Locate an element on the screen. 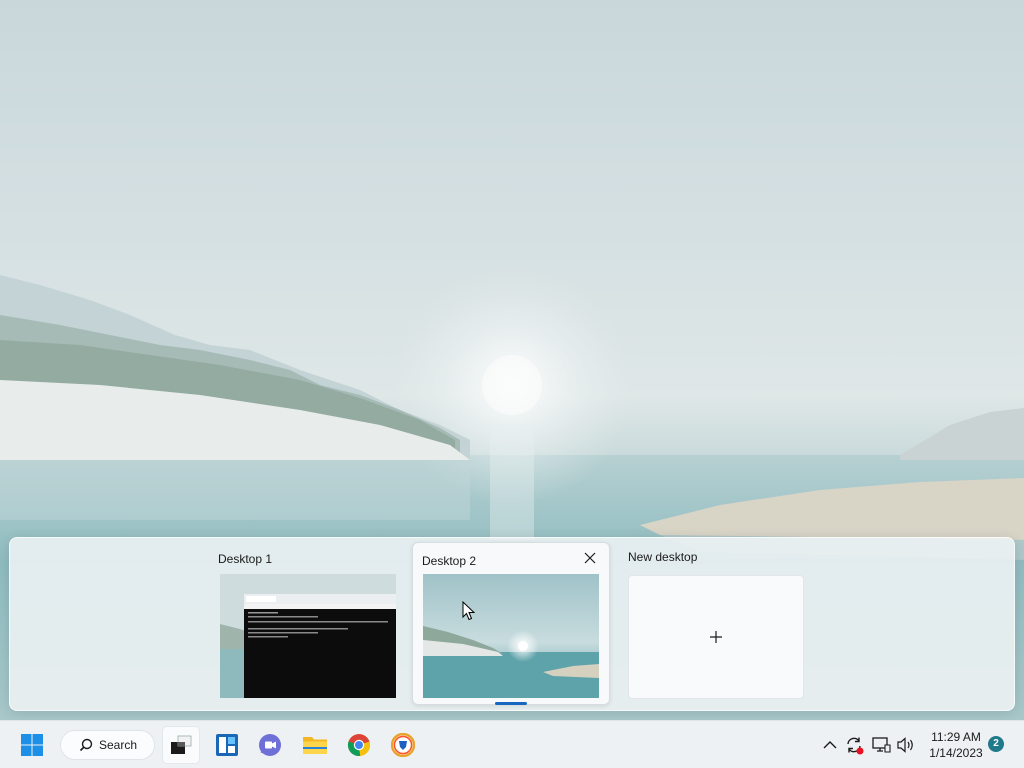 Image resolution: width=1024 pixels, height=768 pixels. desktop-2-card: Desktop 2 is located at coordinates (511, 623).